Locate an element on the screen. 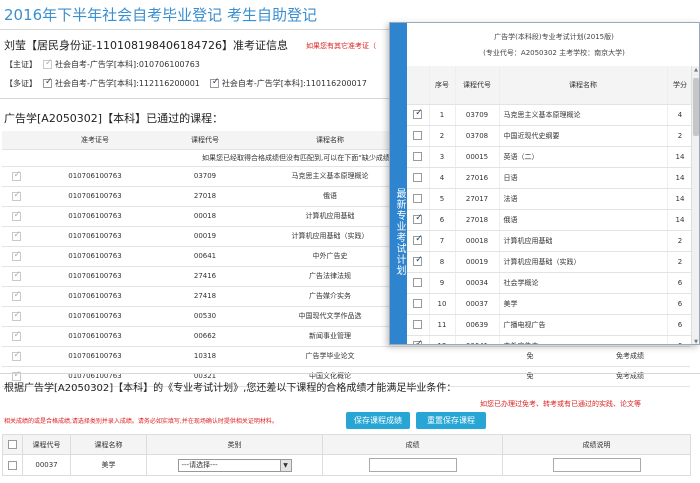  plan-header-credits: 学分 is located at coordinates (680, 85).